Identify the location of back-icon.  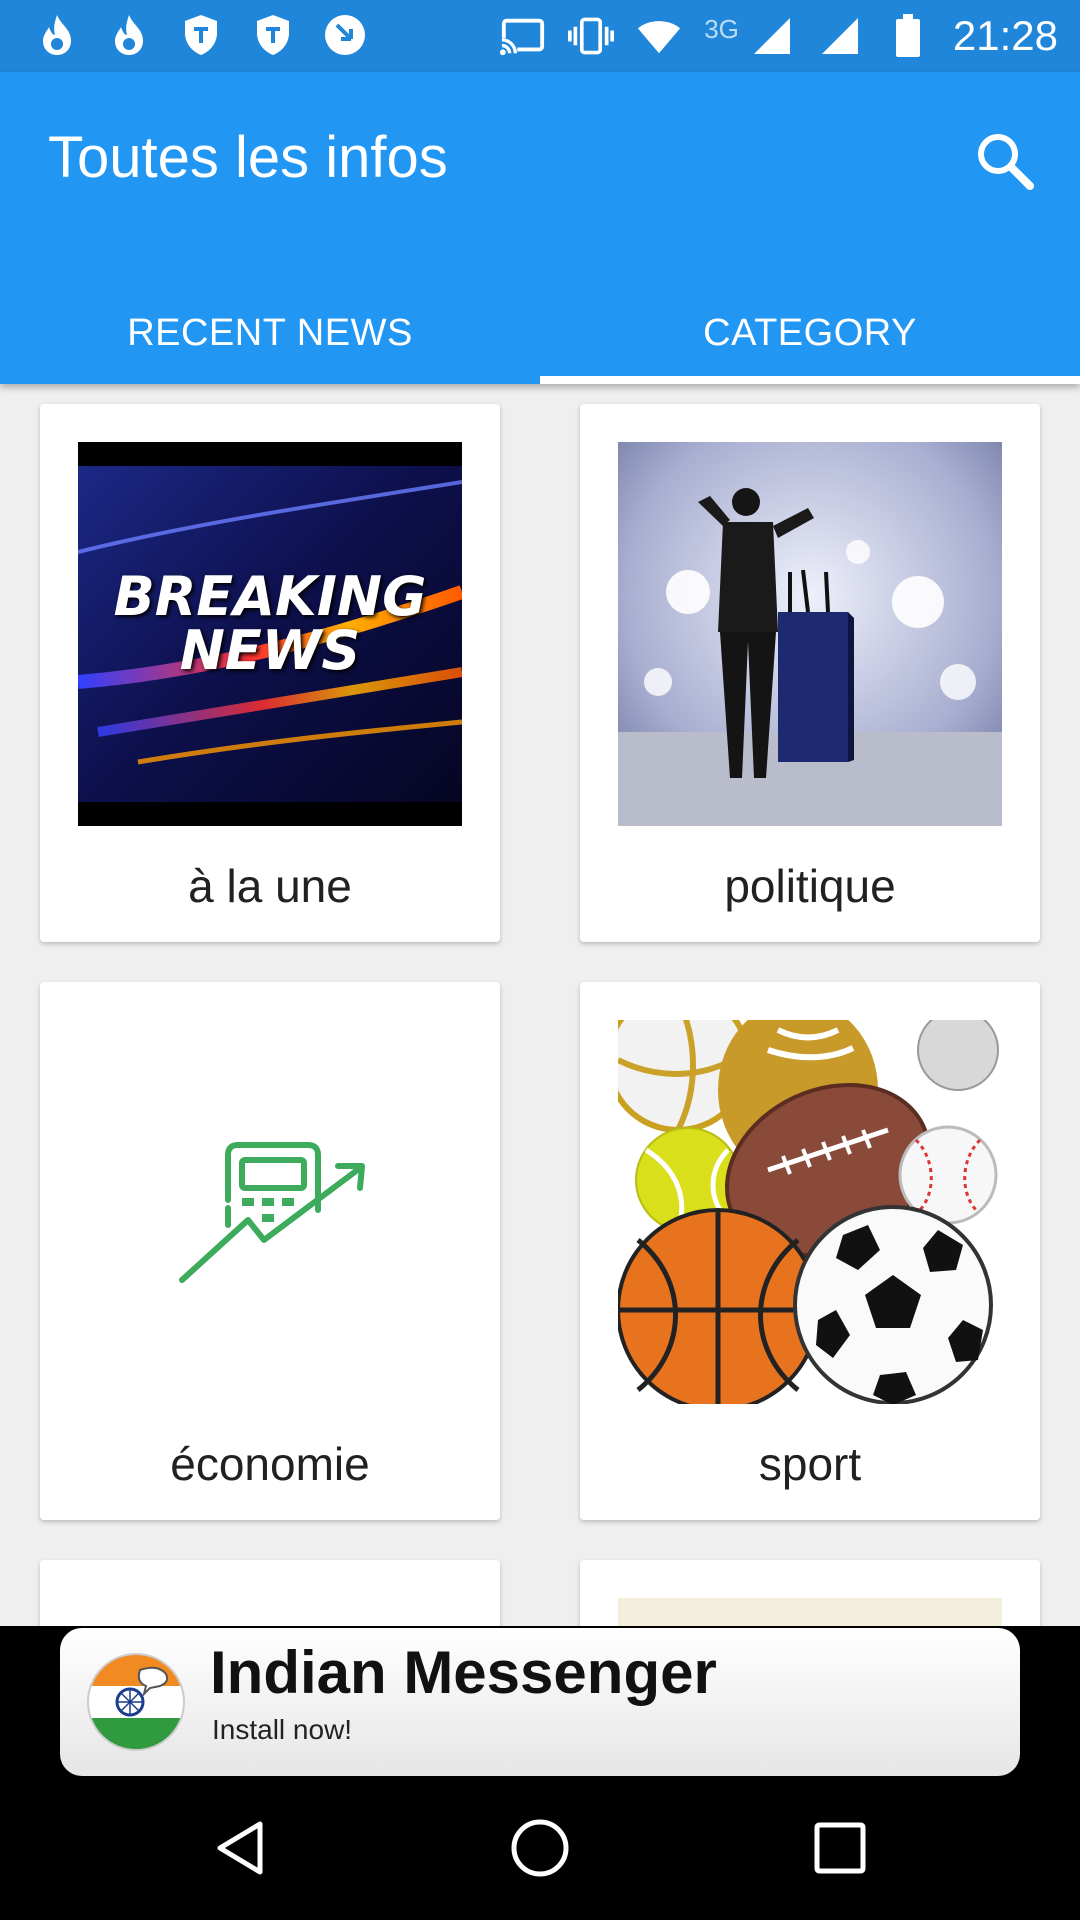
(240, 1848).